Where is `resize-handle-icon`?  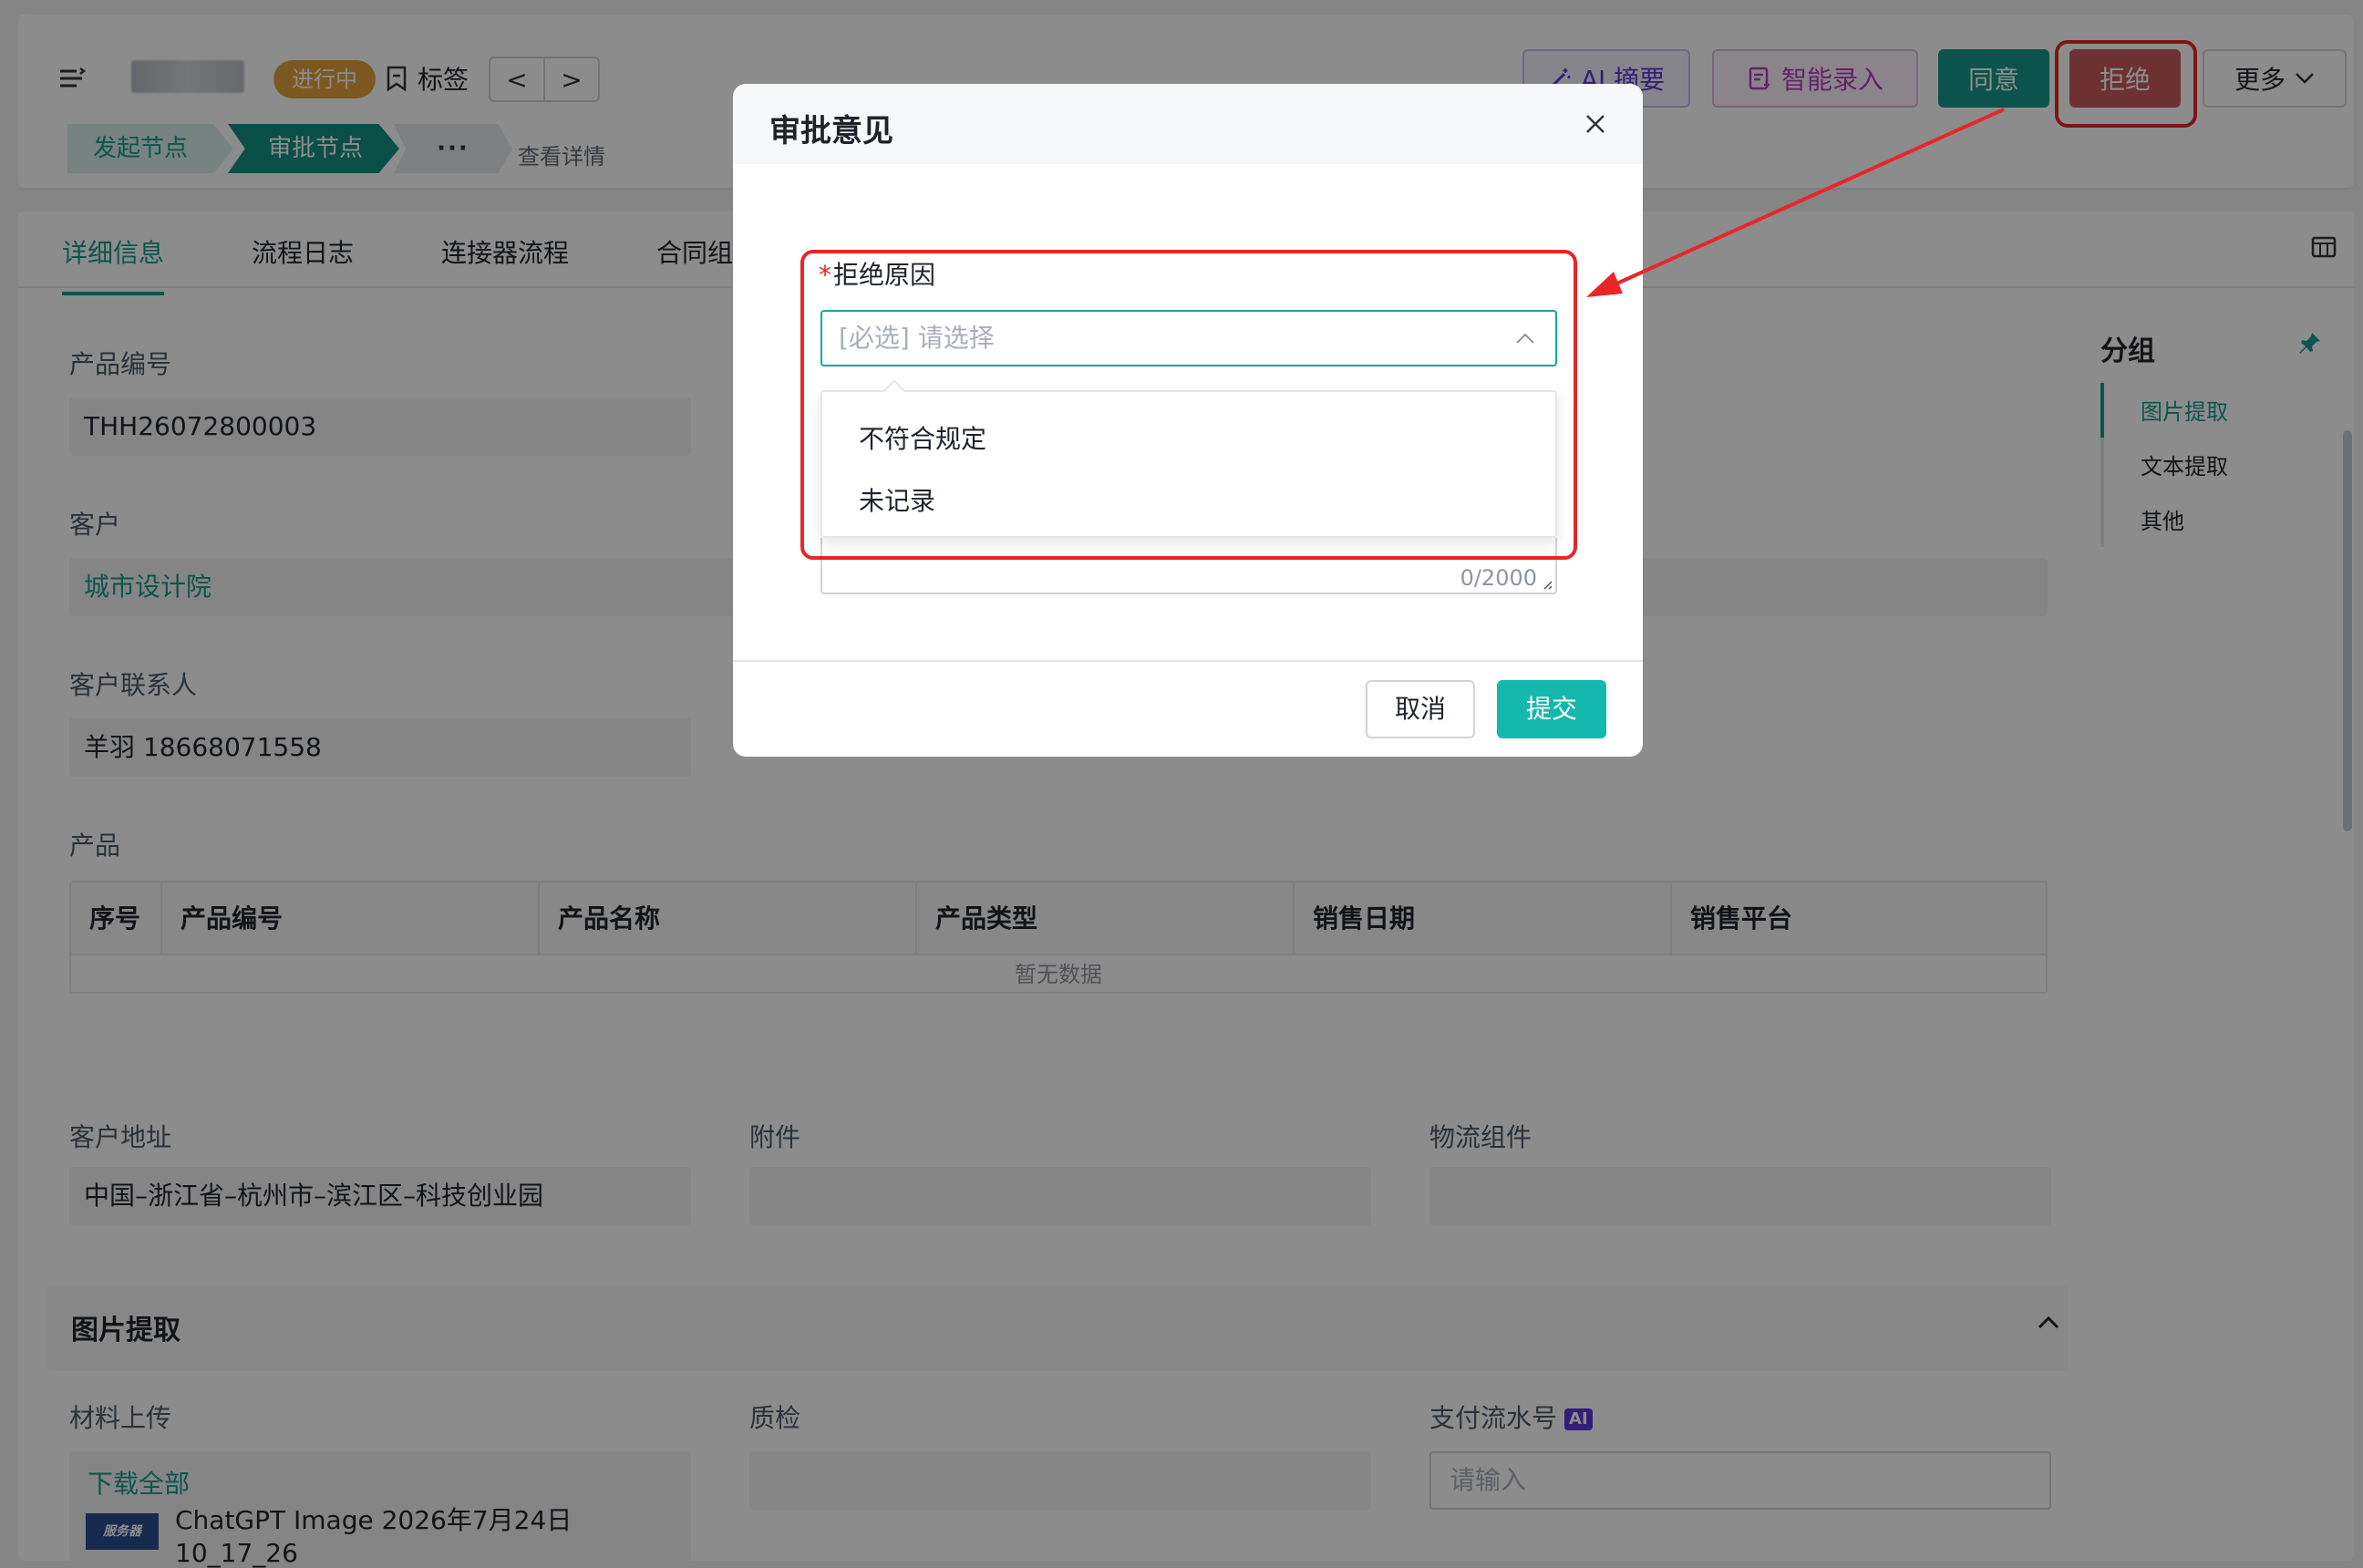 resize-handle-icon is located at coordinates (1547, 584).